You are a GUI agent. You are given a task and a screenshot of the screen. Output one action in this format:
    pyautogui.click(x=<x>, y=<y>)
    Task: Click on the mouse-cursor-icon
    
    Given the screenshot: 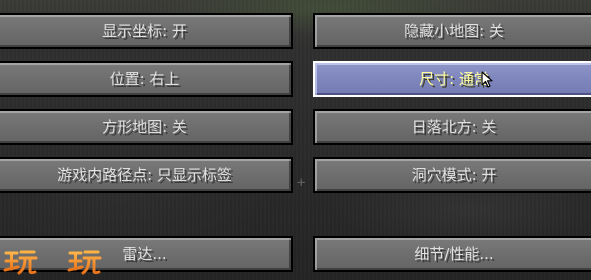 What is the action you would take?
    pyautogui.click(x=487, y=79)
    